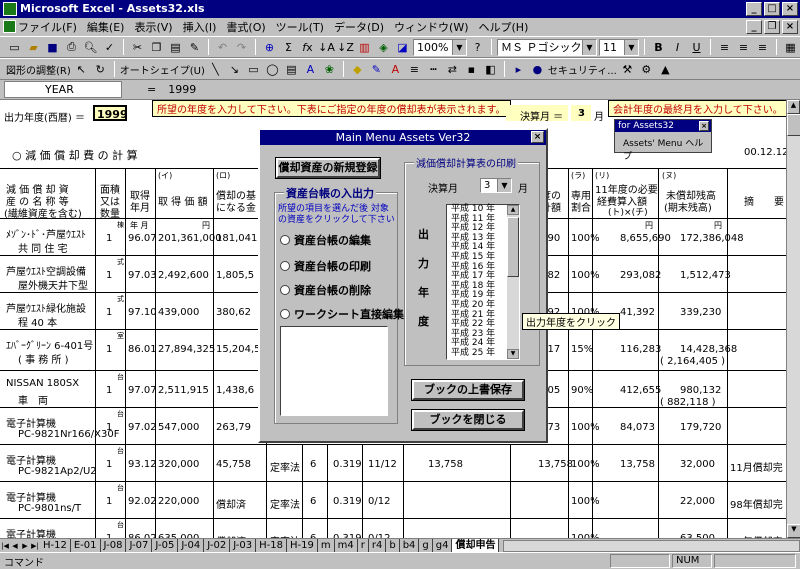  I want to click on row-rem: 14,428,368, so click(708, 349).